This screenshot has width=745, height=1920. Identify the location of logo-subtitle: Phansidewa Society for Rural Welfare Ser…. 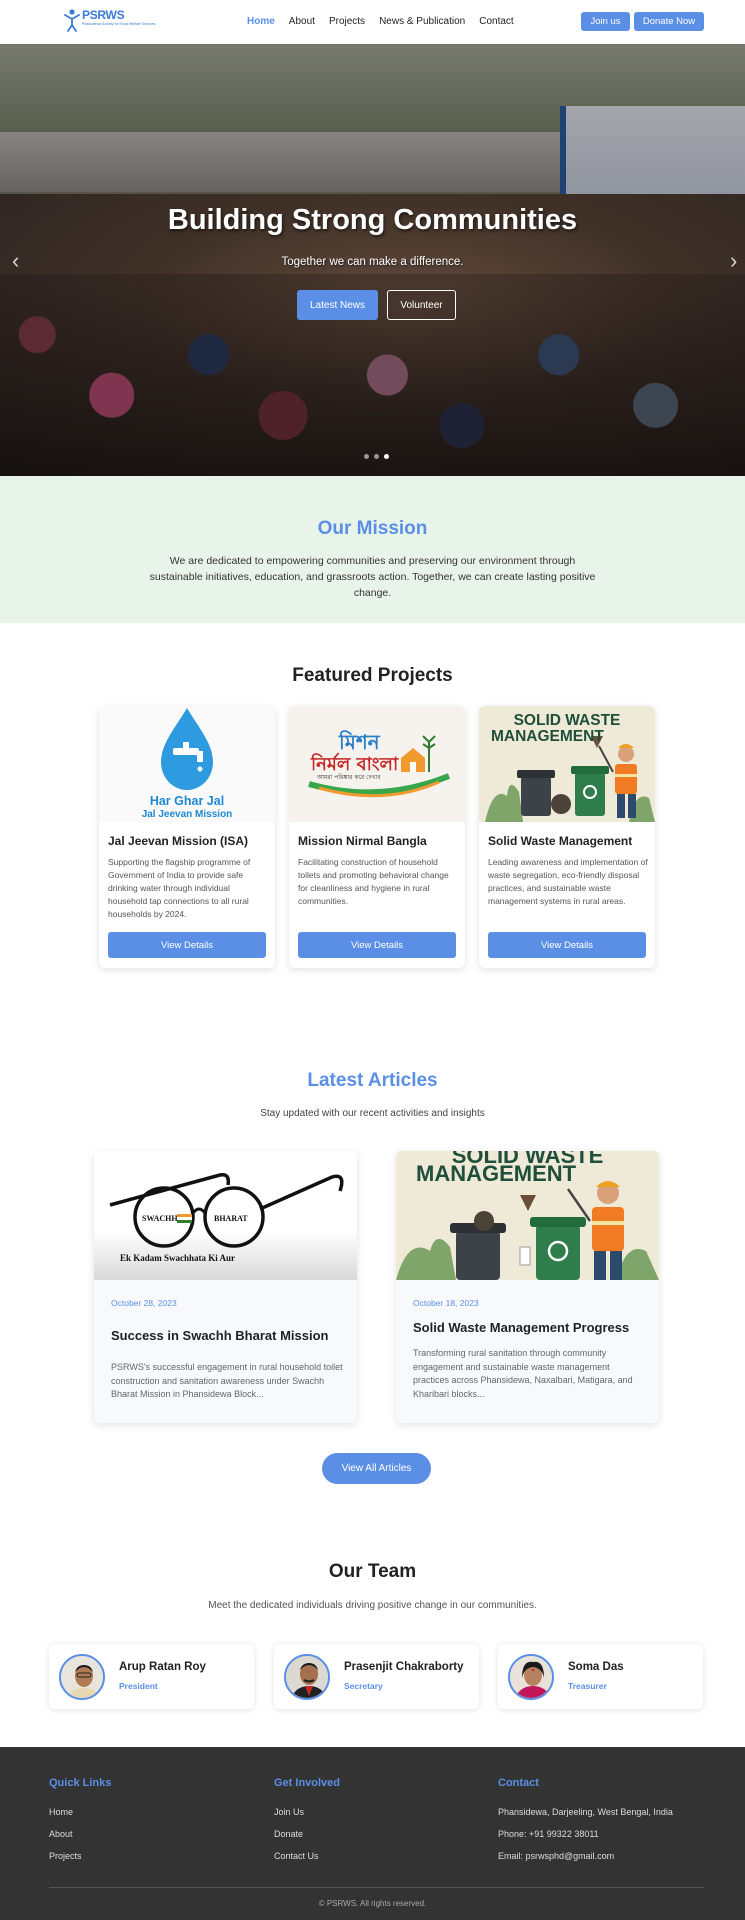
(119, 24).